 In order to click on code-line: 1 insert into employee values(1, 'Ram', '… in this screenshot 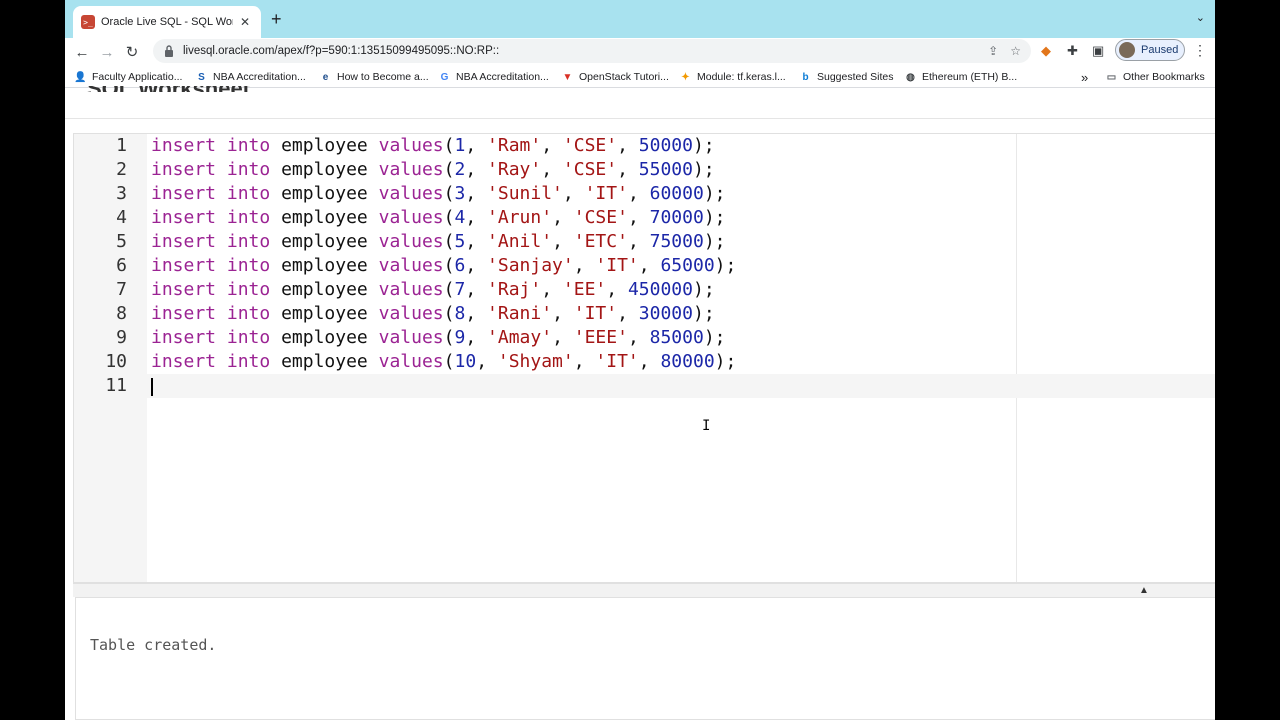, I will do `click(644, 146)`.